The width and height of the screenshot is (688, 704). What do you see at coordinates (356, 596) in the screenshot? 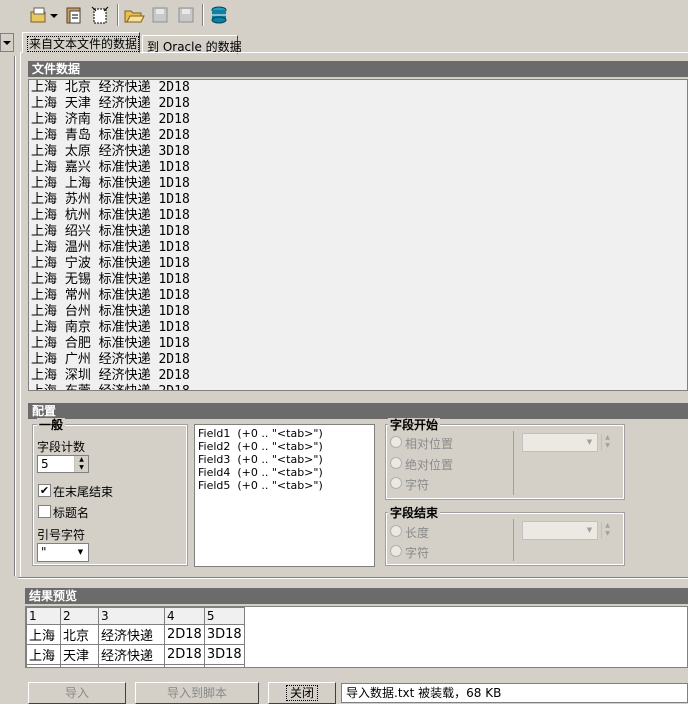
I see `results-header: 结果预览` at bounding box center [356, 596].